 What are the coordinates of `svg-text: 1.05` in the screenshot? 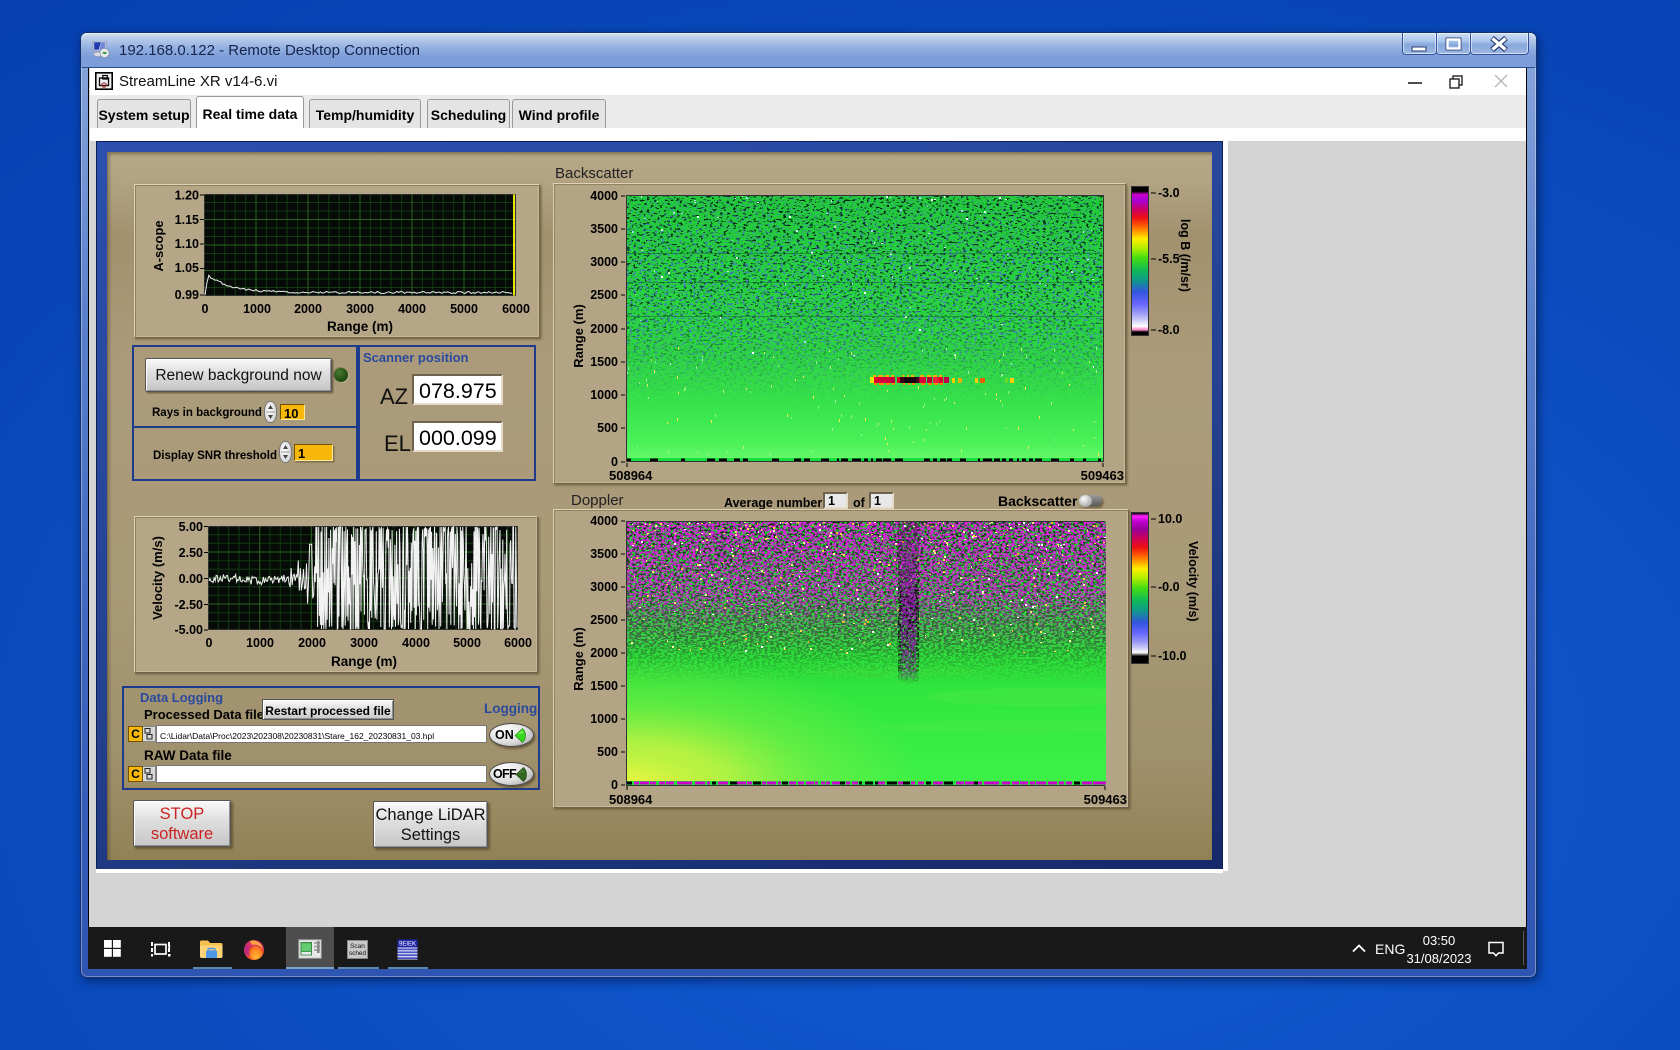 It's located at (187, 268).